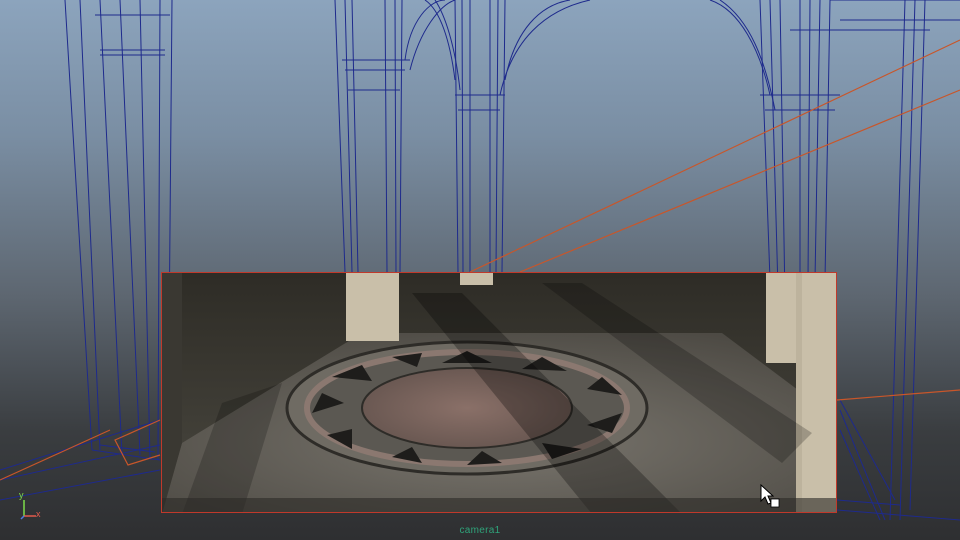  What do you see at coordinates (29, 505) in the screenshot?
I see `axis-gizmo: y x` at bounding box center [29, 505].